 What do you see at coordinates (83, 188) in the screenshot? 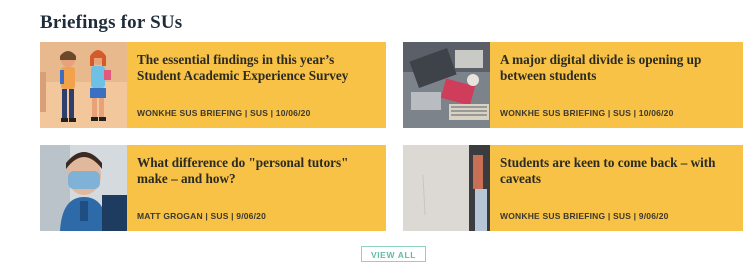
I see `masked-person-thumbnail` at bounding box center [83, 188].